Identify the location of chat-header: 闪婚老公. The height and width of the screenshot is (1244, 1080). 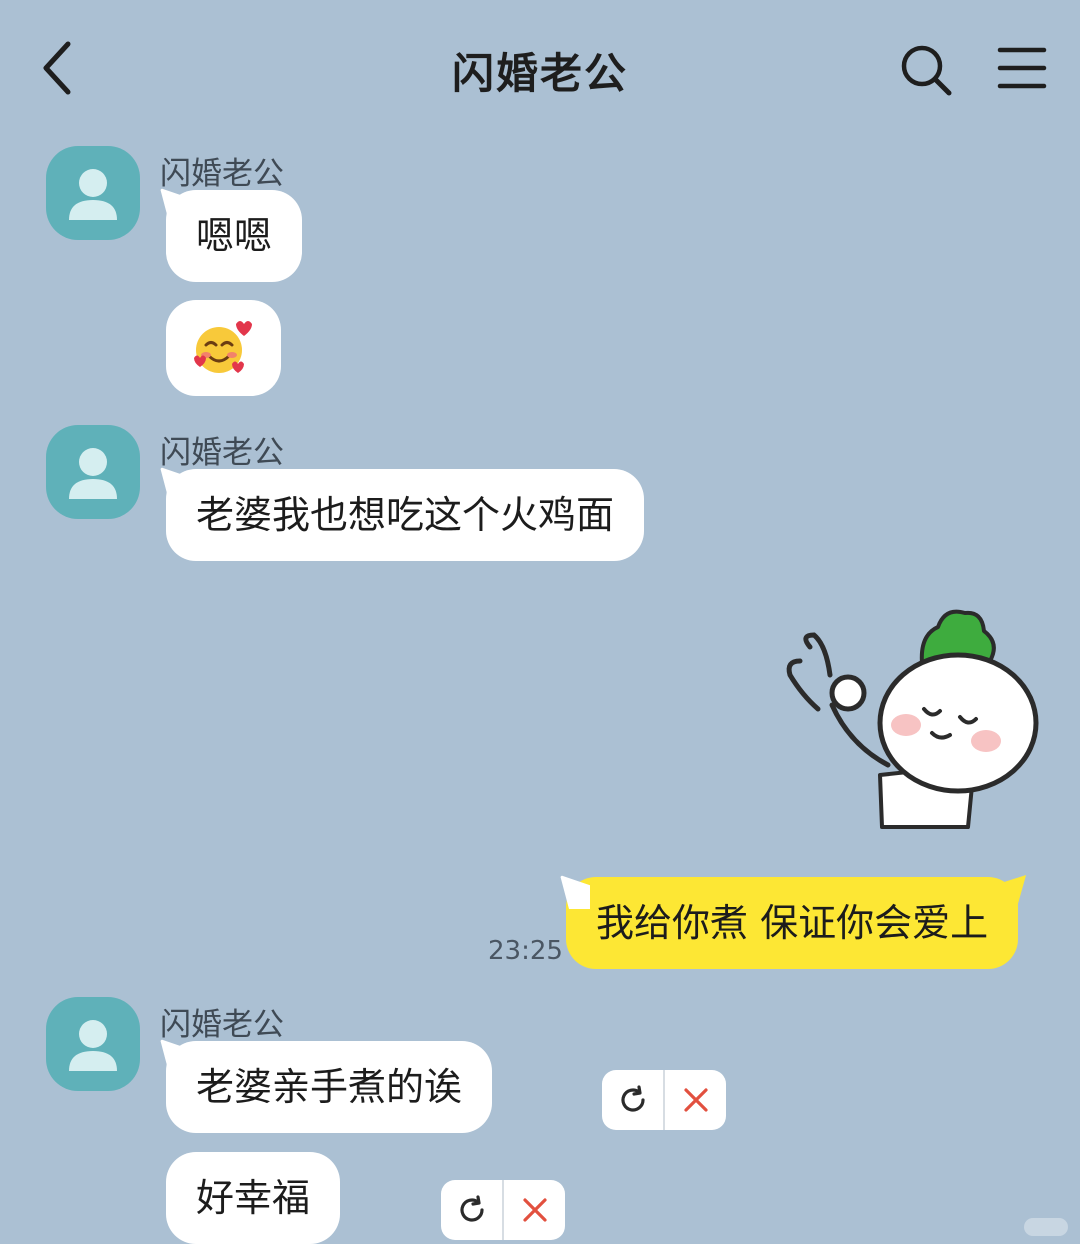
(540, 67).